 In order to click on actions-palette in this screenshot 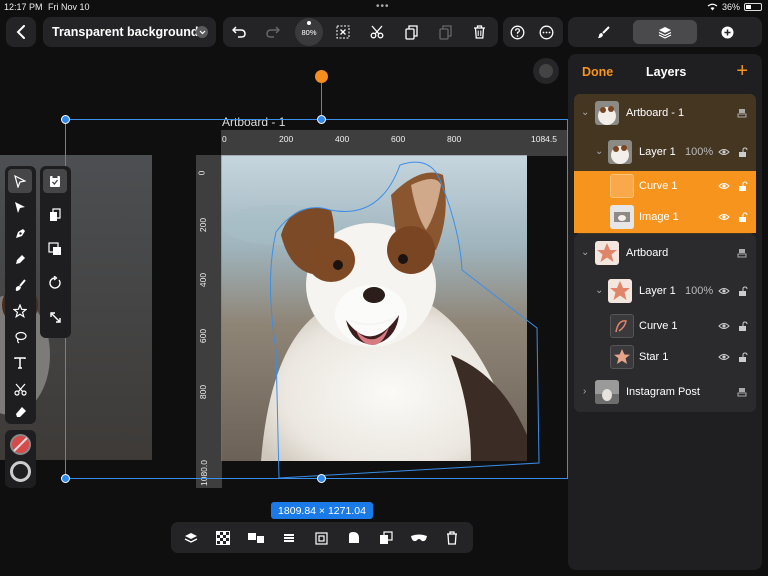, I will do `click(55, 252)`.